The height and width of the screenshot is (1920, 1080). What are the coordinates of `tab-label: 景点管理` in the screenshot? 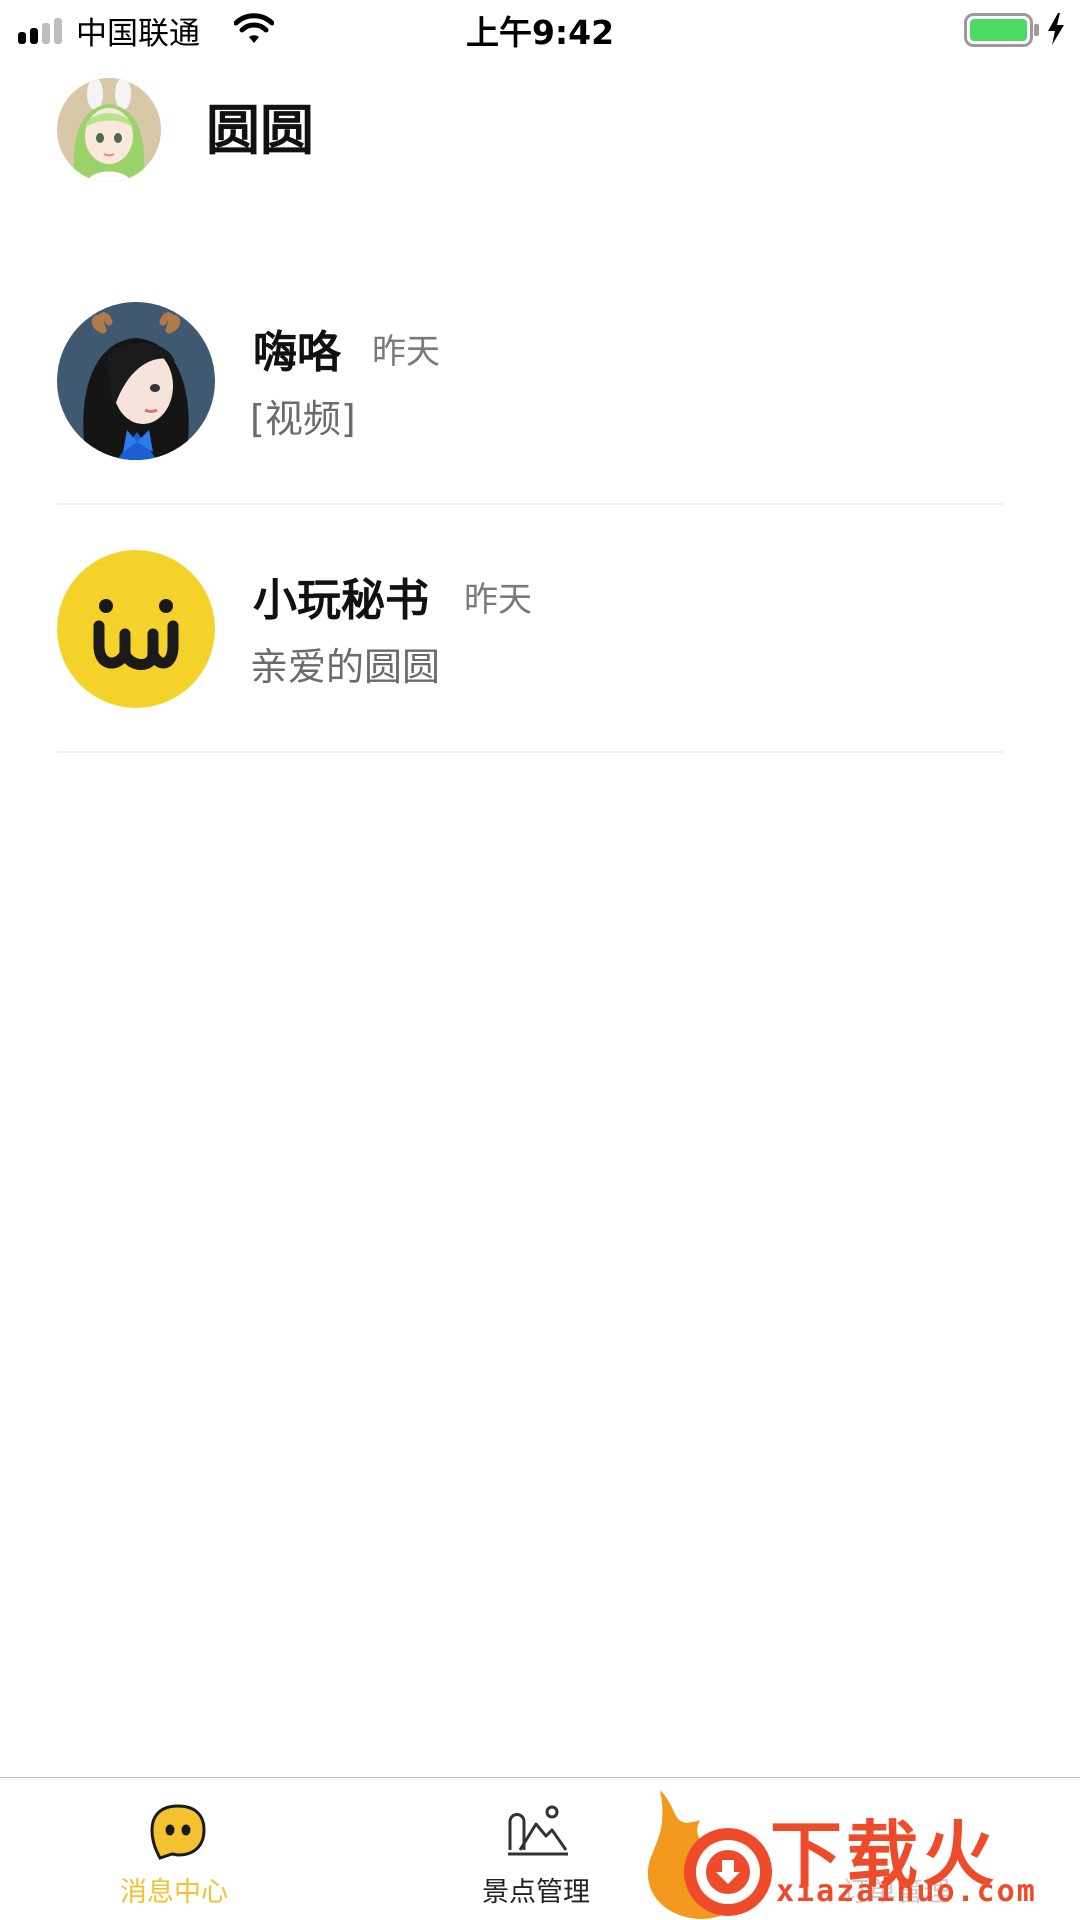 It's located at (536, 1892).